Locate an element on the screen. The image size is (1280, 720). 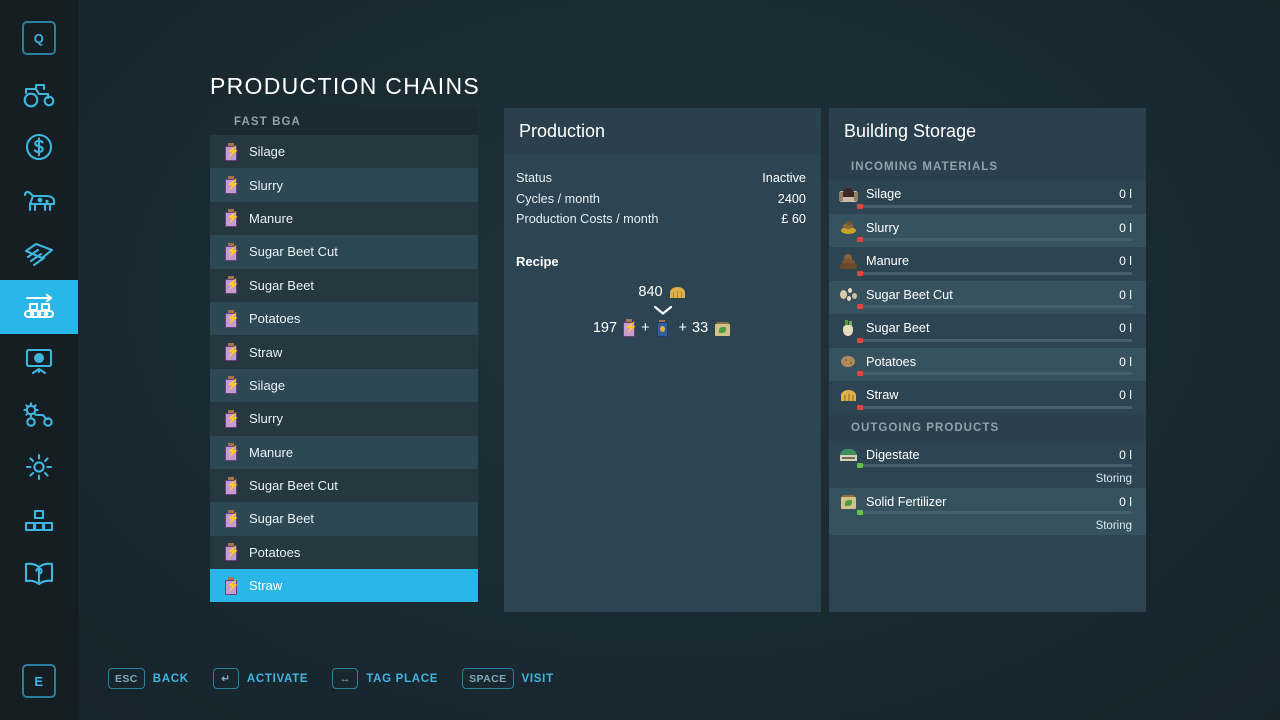
sidebar-item-vehicles is located at coordinates (39, 95).